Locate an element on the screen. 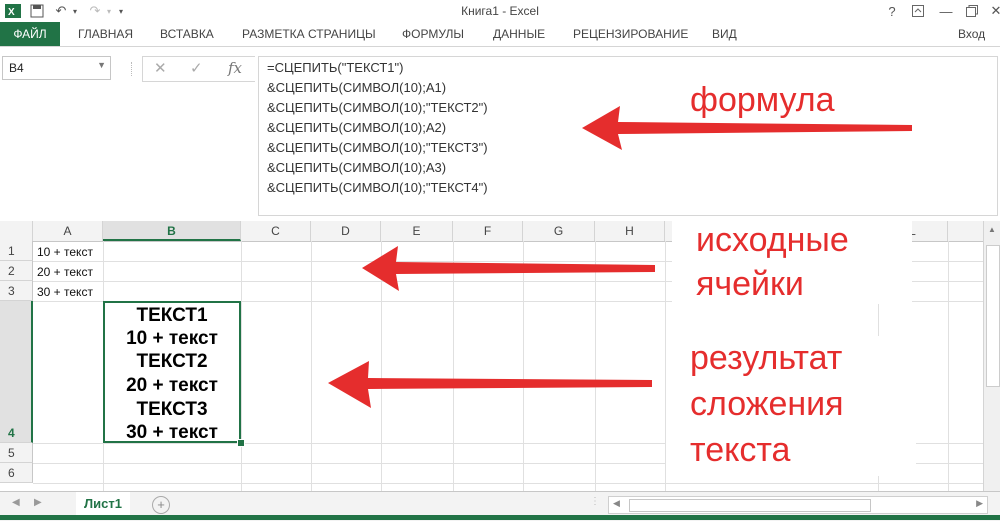 The image size is (1000, 521). arrow-to-source-cells is located at coordinates (508, 268).